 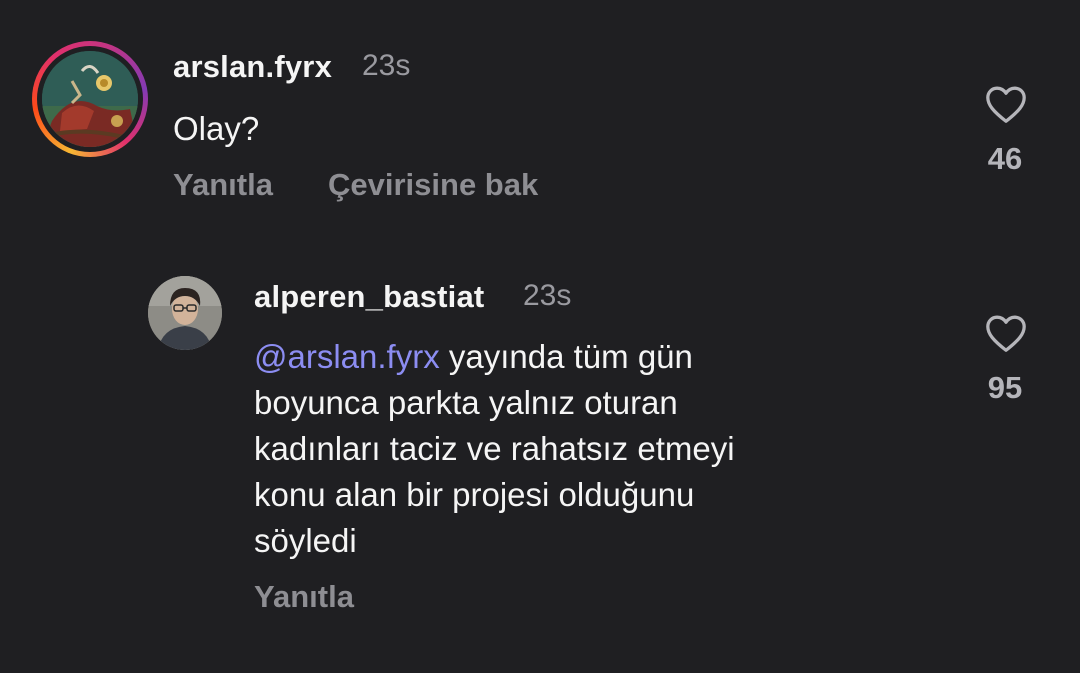 I want to click on like-count: 46, so click(x=1005, y=158).